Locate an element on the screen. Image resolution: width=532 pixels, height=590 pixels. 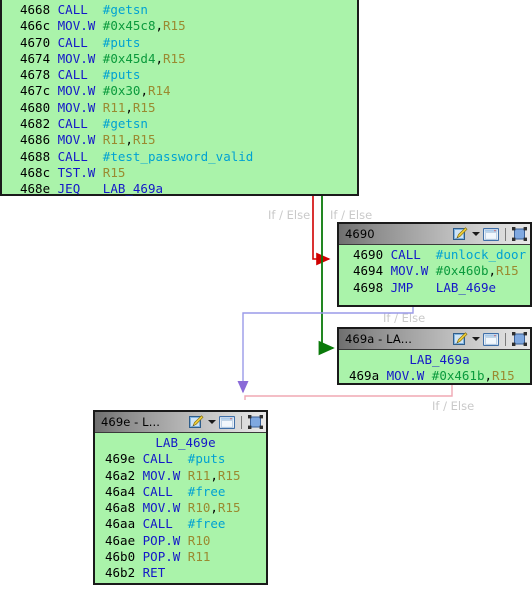
listing-line: 46ae POP.W R10 is located at coordinates (185, 541).